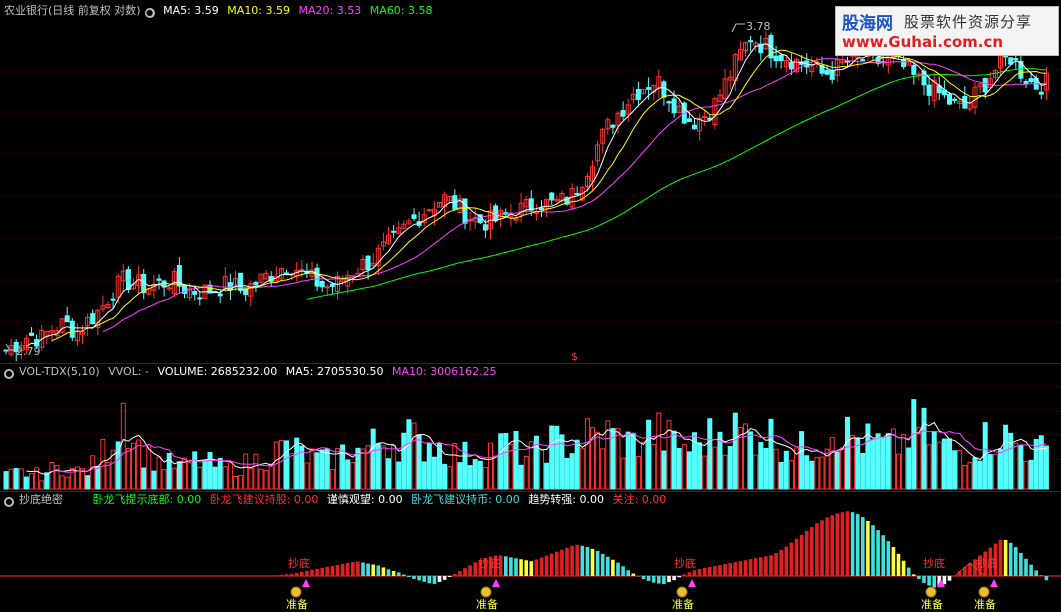 Image resolution: width=1061 pixels, height=612 pixels. What do you see at coordinates (968, 22) in the screenshot?
I see `logo-slogan: 股票软件资源分享` at bounding box center [968, 22].